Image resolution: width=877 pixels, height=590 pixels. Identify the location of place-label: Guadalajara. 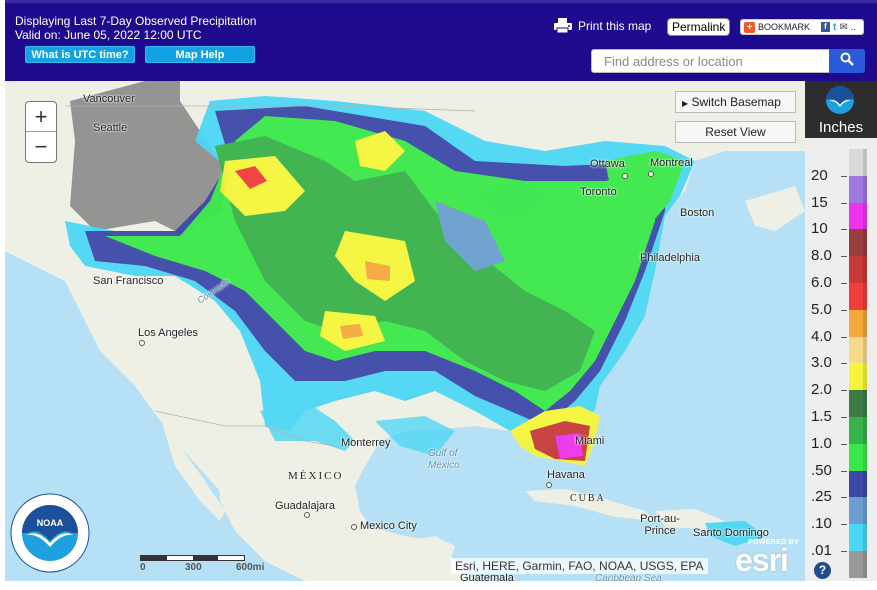
(305, 506).